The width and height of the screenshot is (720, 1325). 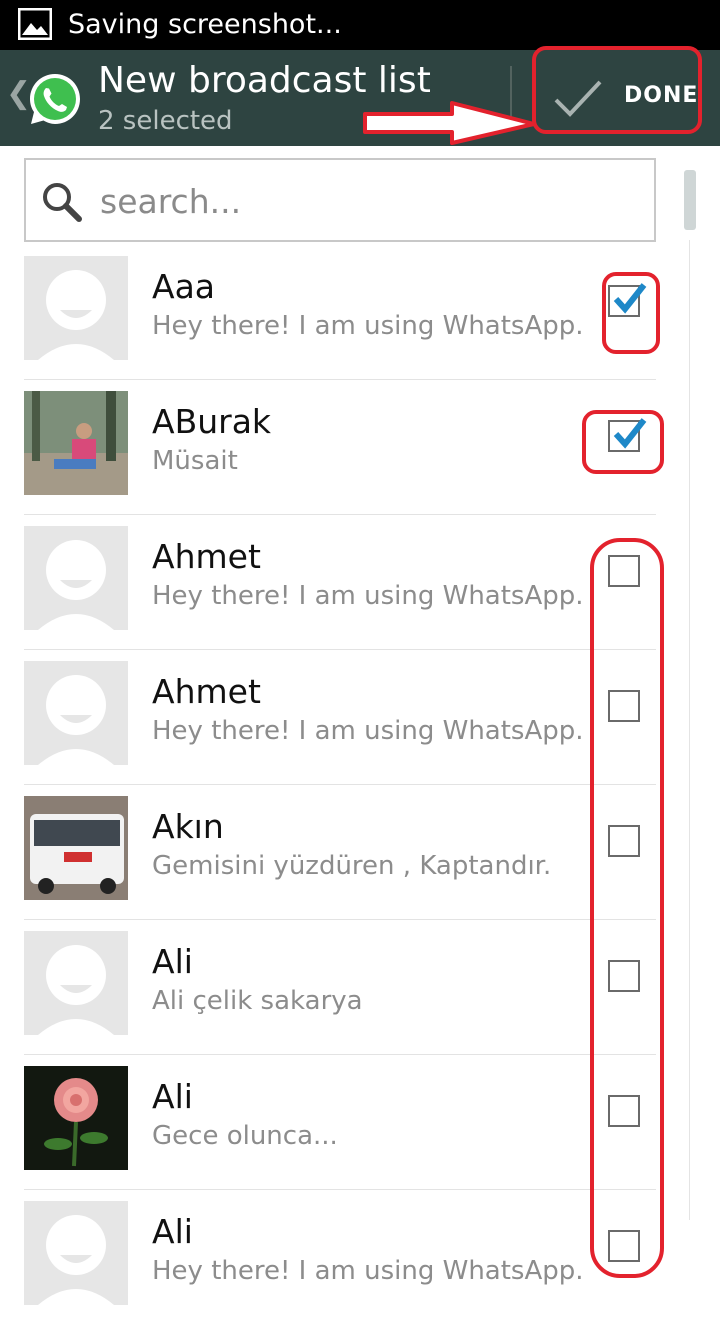 What do you see at coordinates (370, 201) in the screenshot?
I see `search-input` at bounding box center [370, 201].